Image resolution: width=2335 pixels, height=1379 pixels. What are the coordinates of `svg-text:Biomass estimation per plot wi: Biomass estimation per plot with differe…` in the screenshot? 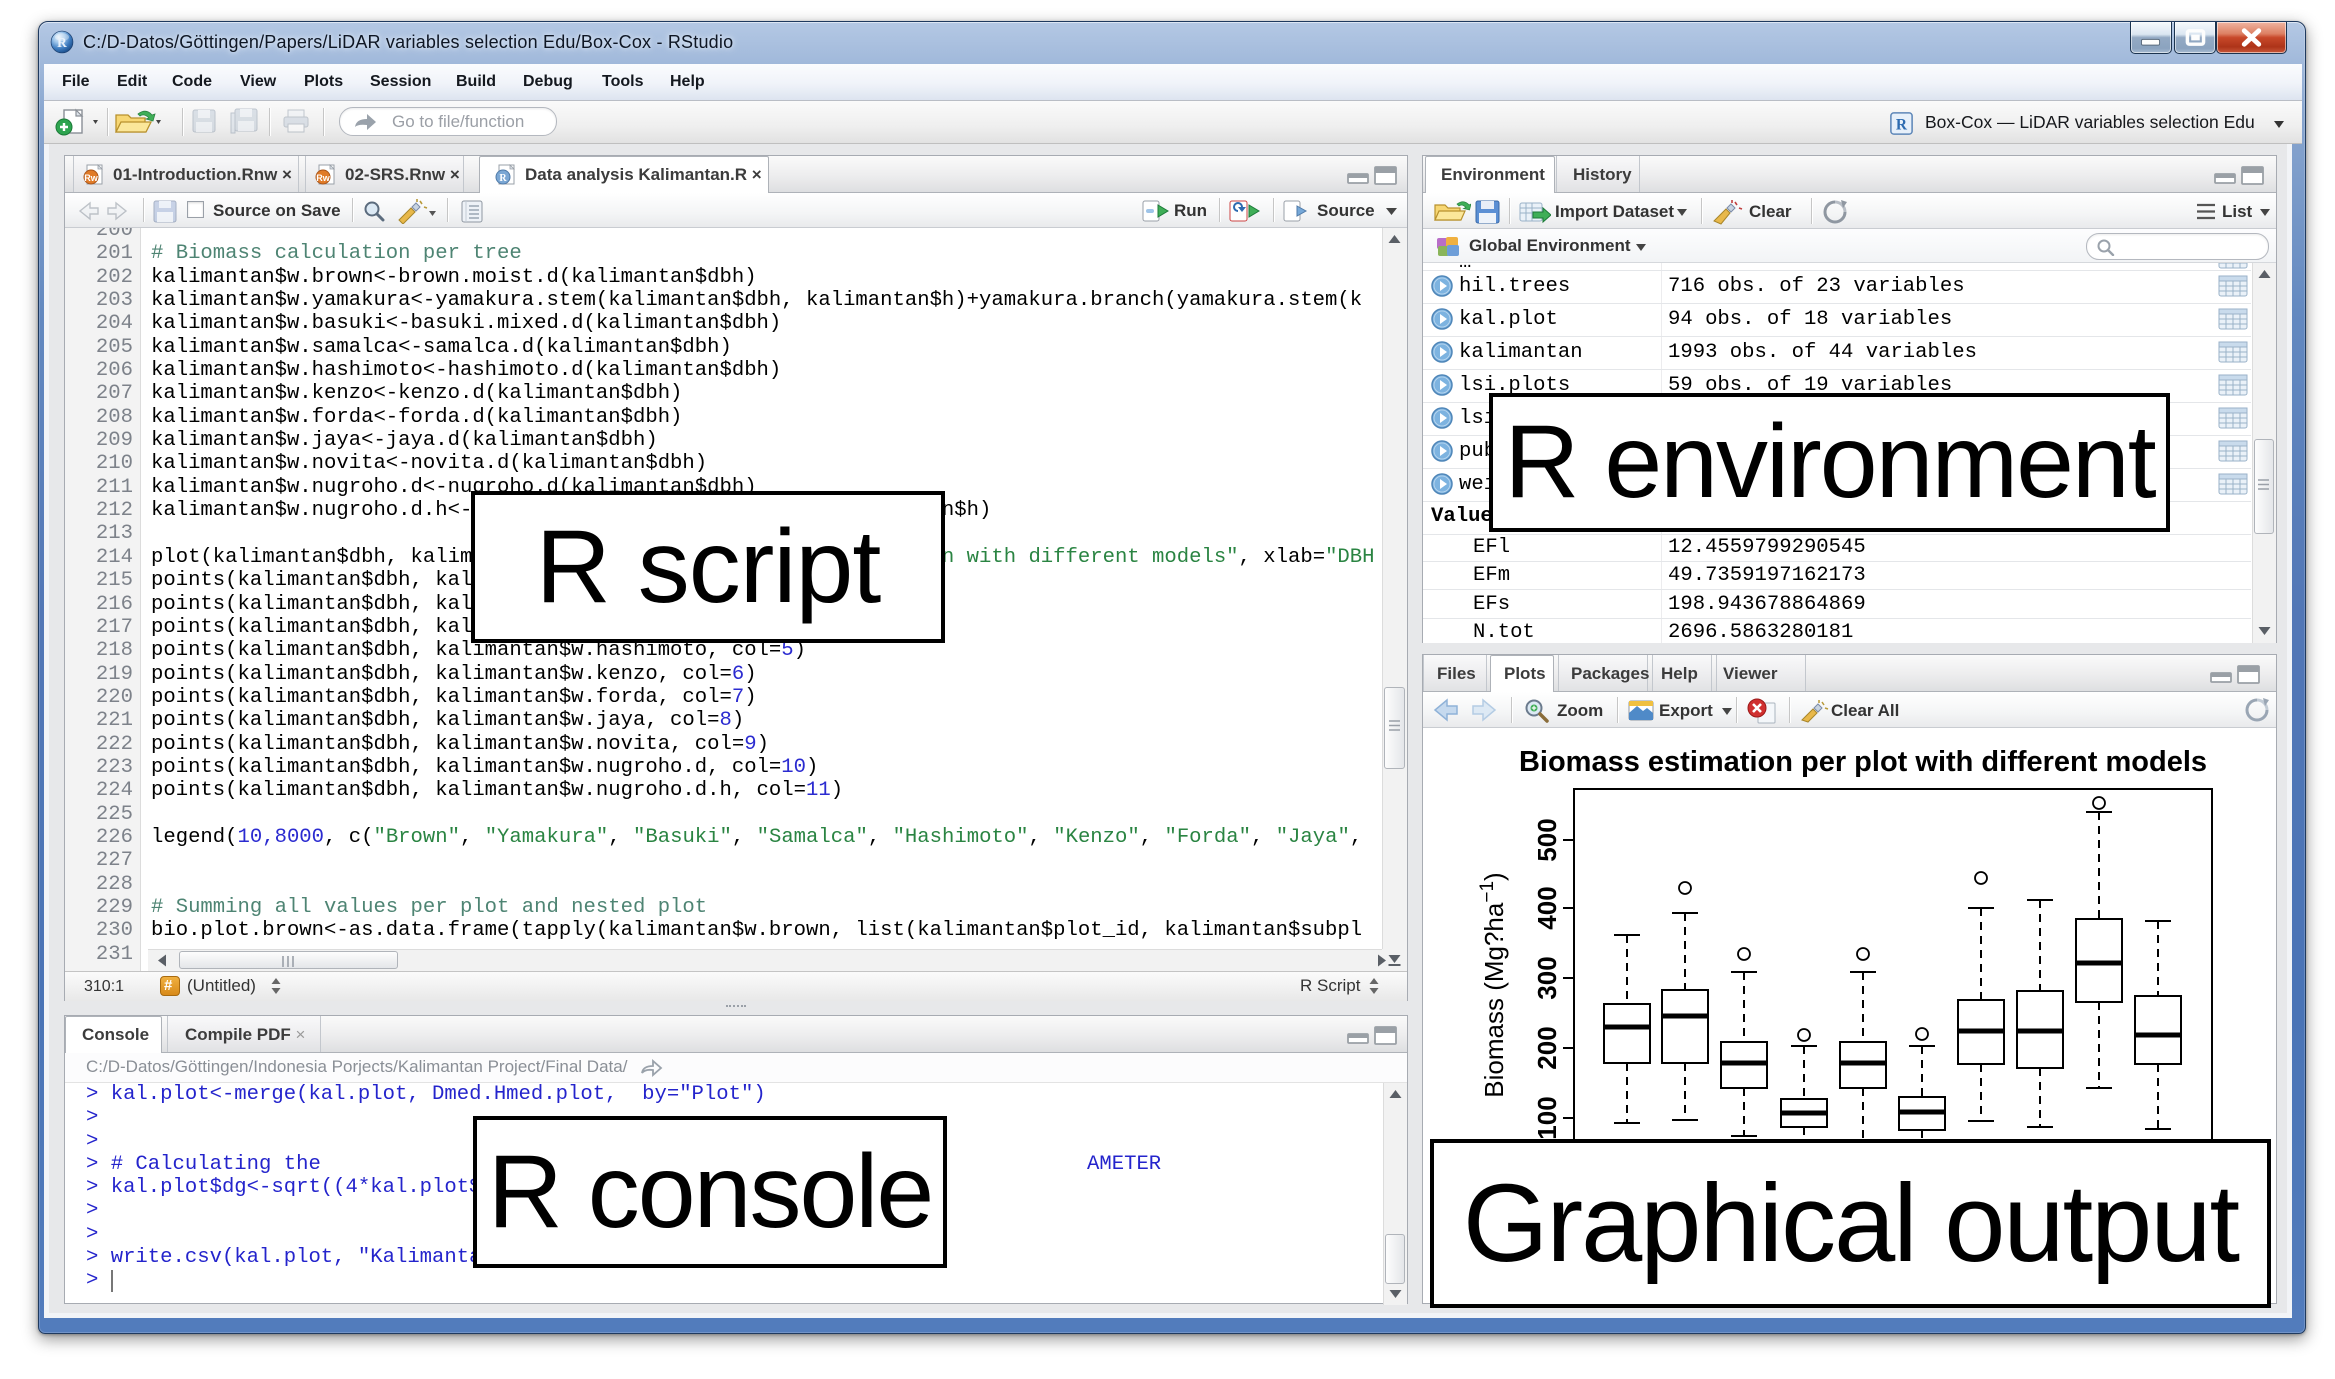 It's located at (1863, 762).